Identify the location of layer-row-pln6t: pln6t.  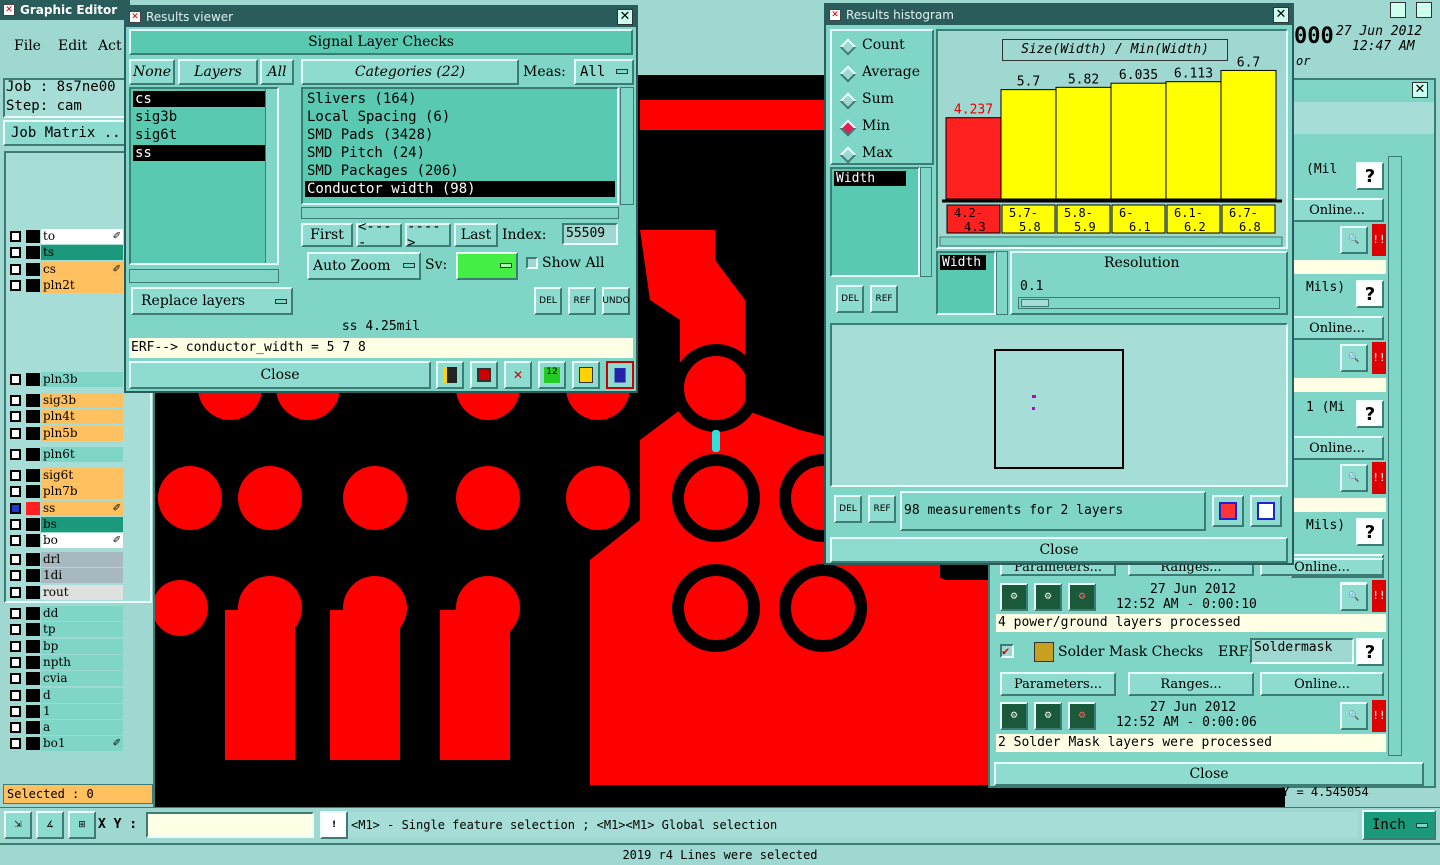
(66, 454).